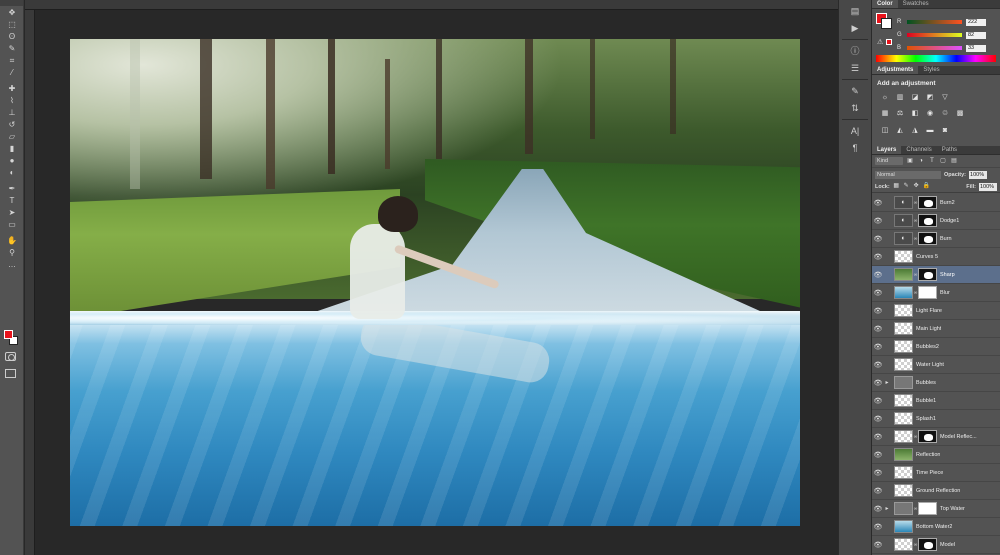 The image size is (1000, 555). What do you see at coordinates (12, 188) in the screenshot?
I see `pen-tool-icon: ✒` at bounding box center [12, 188].